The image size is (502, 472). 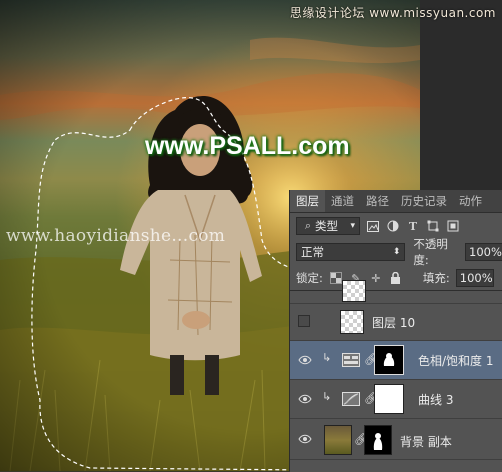 I want to click on lock-move-icon: ✛, so click(x=376, y=278).